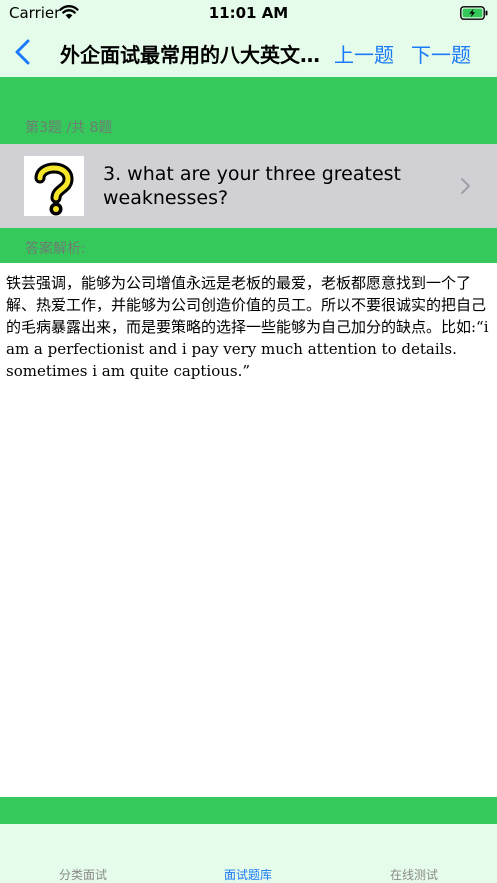  Describe the element at coordinates (83, 874) in the screenshot. I see `tab-category-interview: 分类面试` at that location.